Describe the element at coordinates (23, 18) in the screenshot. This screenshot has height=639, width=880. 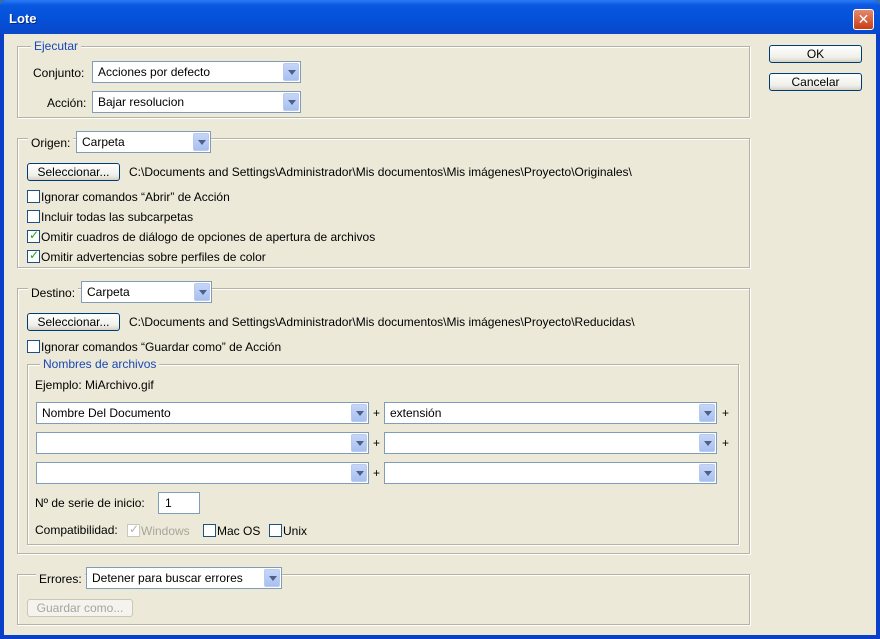
I see `window-title: Lote` at that location.